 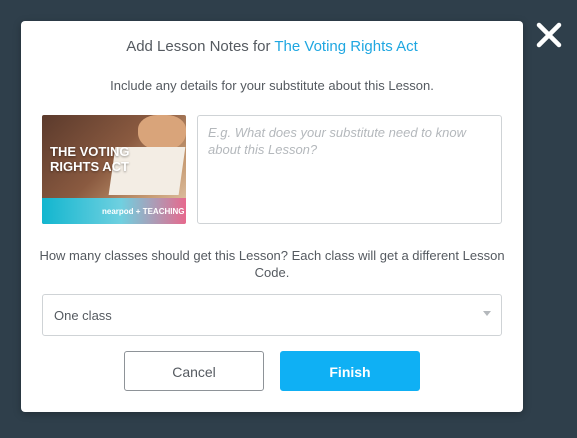 What do you see at coordinates (83, 315) in the screenshot?
I see `class-count-value: One class` at bounding box center [83, 315].